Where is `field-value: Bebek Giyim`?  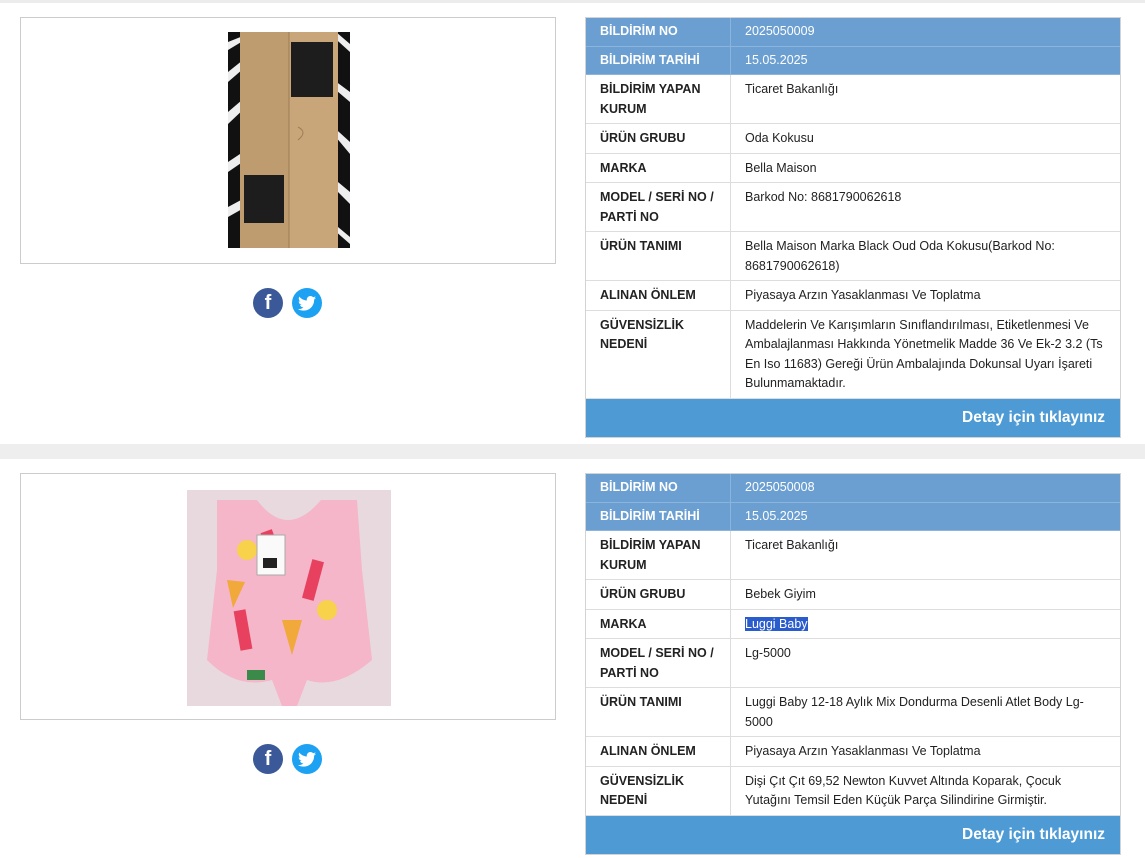
field-value: Bebek Giyim is located at coordinates (925, 594).